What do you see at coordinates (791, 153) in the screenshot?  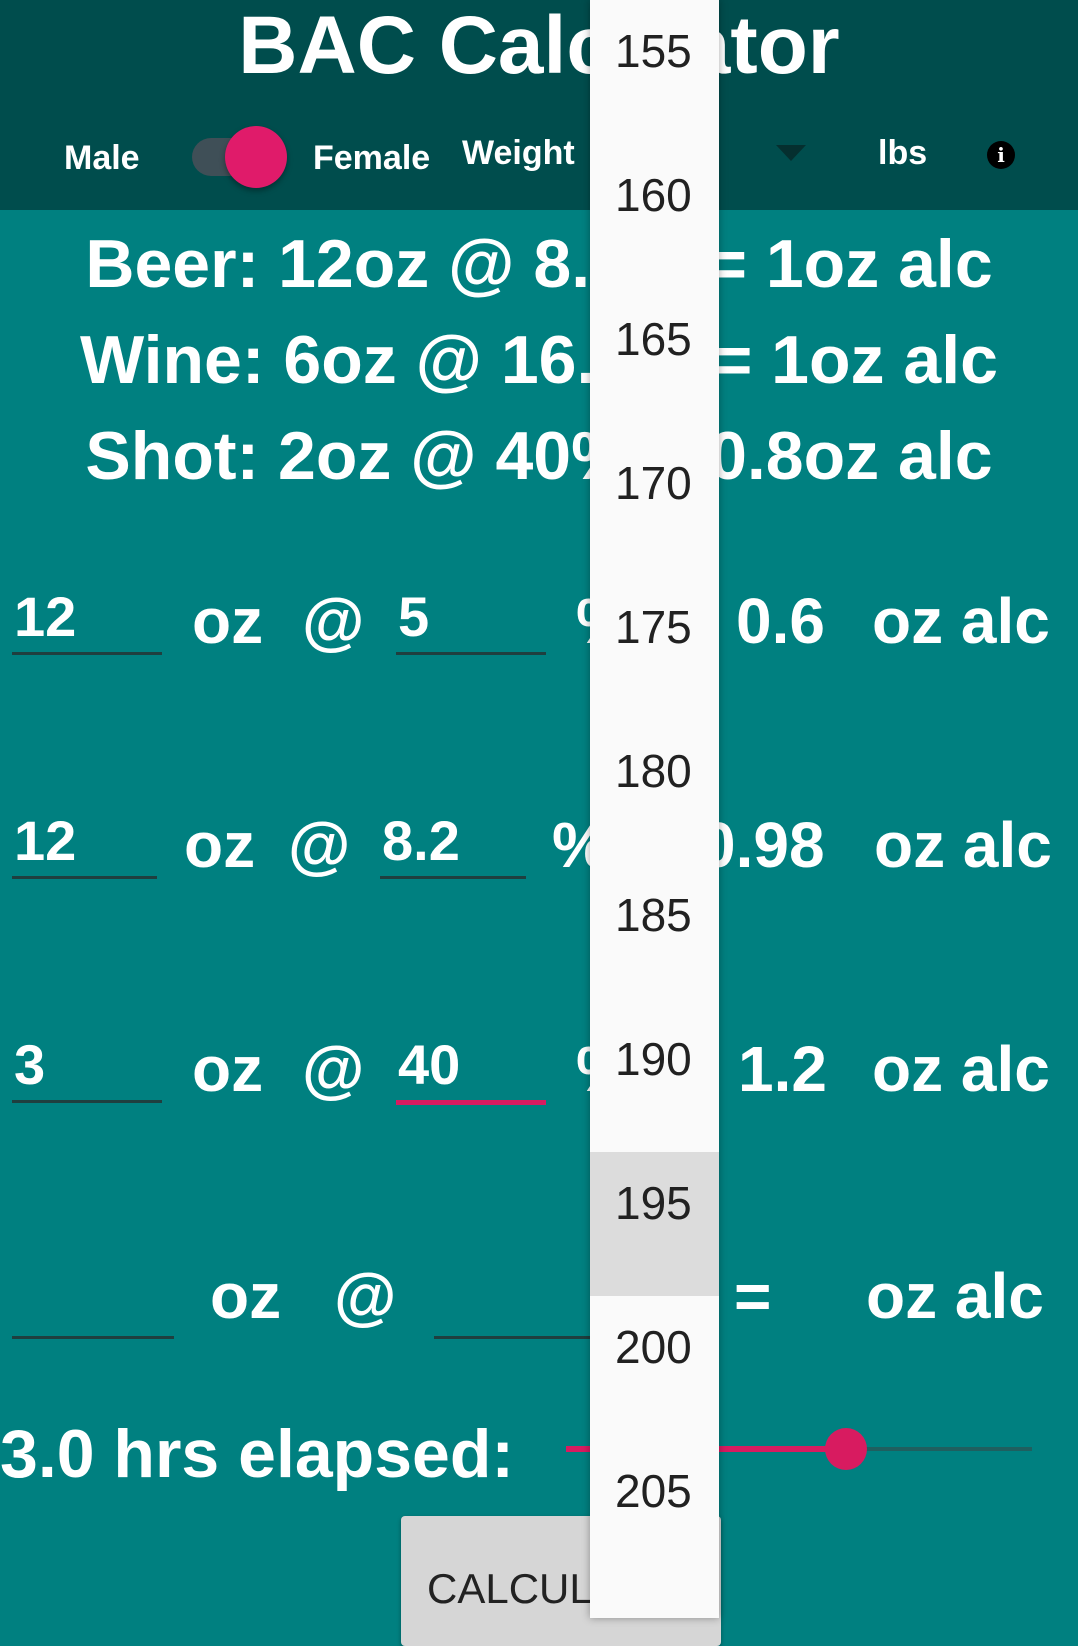 I see `dropdown-arrow-icon` at bounding box center [791, 153].